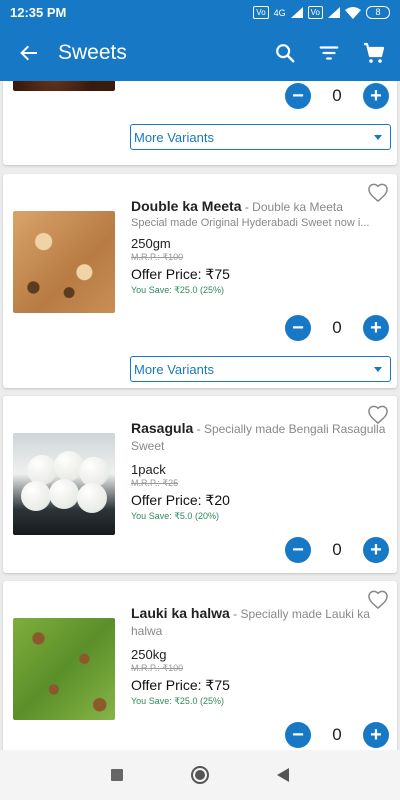 The height and width of the screenshot is (800, 400). I want to click on product-title-line: Double ka Meeta - Double ka Meeta, so click(260, 207).